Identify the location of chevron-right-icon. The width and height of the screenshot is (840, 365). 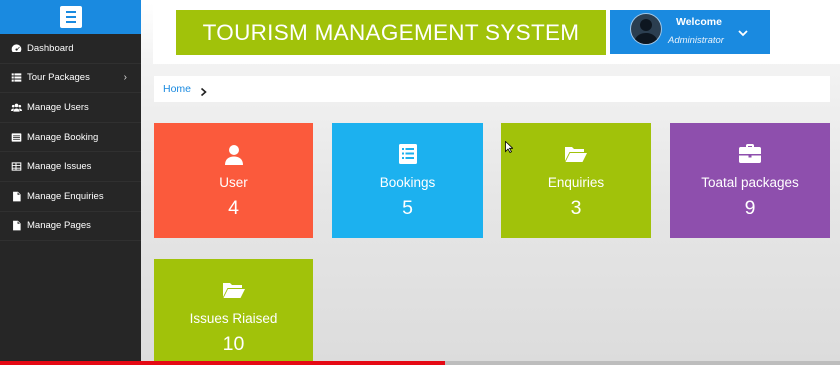
(203, 90).